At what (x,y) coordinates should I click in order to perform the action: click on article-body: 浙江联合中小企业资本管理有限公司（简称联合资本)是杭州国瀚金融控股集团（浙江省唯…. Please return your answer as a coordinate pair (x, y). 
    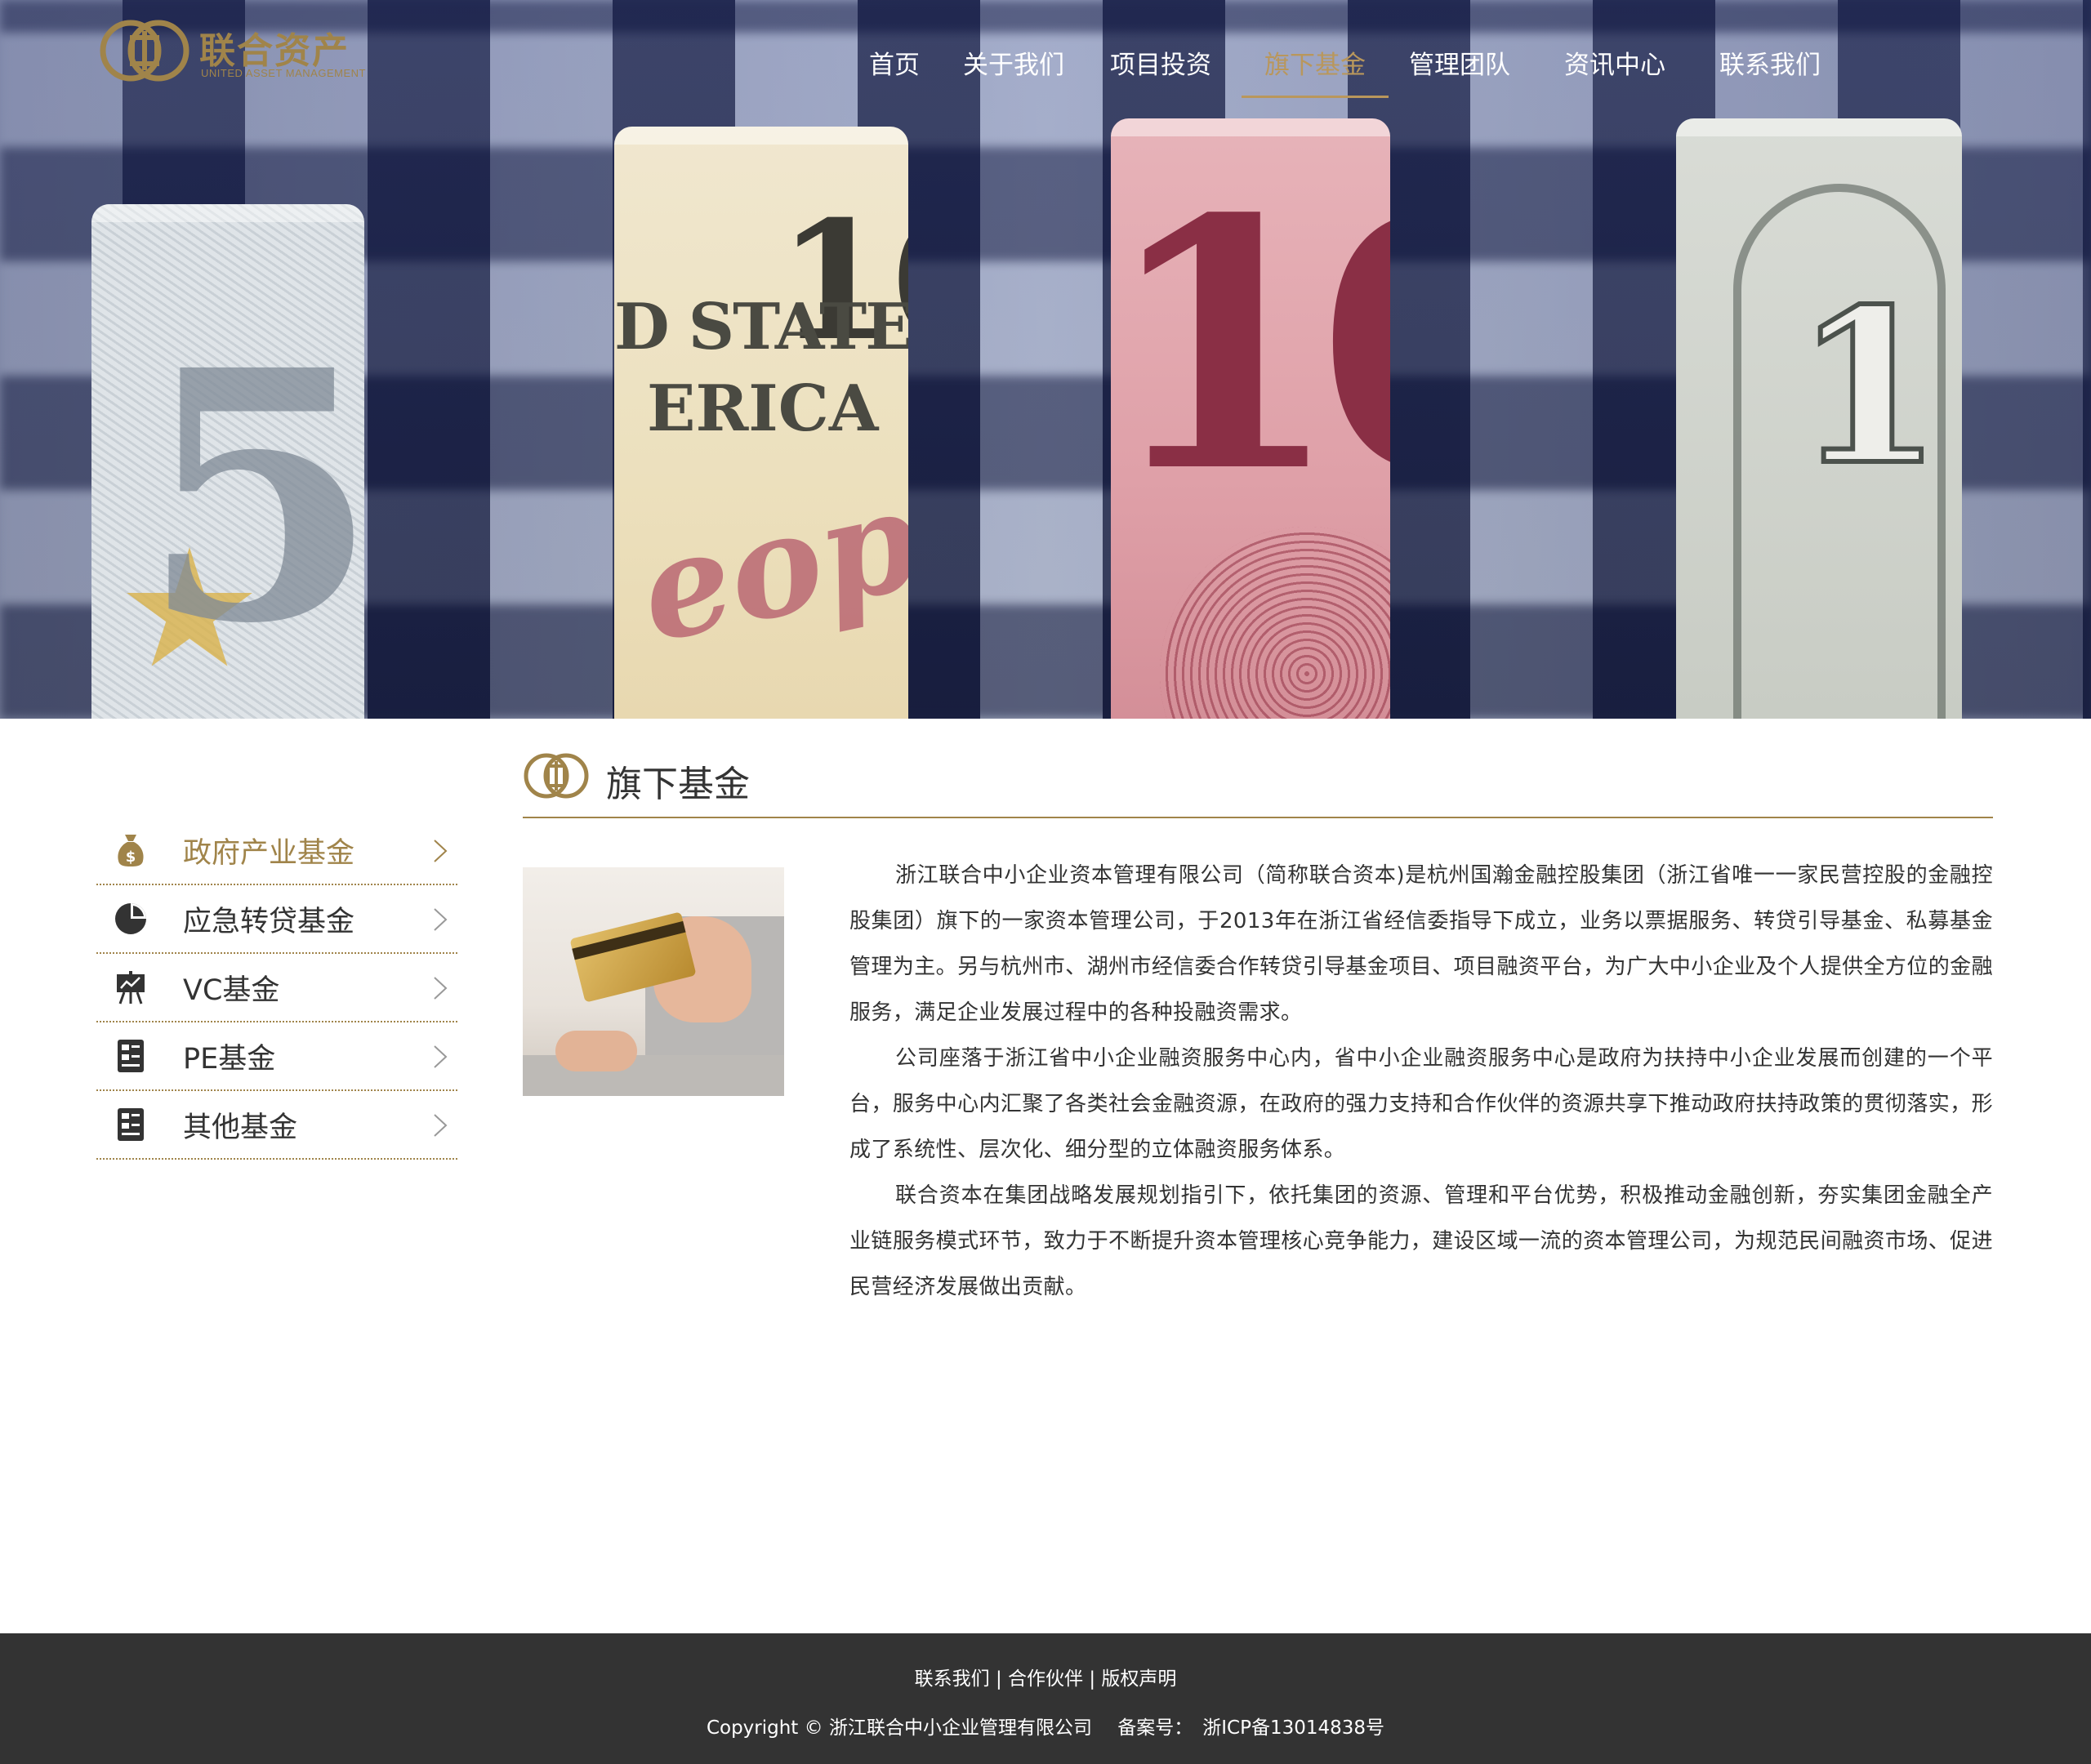
    Looking at the image, I should click on (1421, 1081).